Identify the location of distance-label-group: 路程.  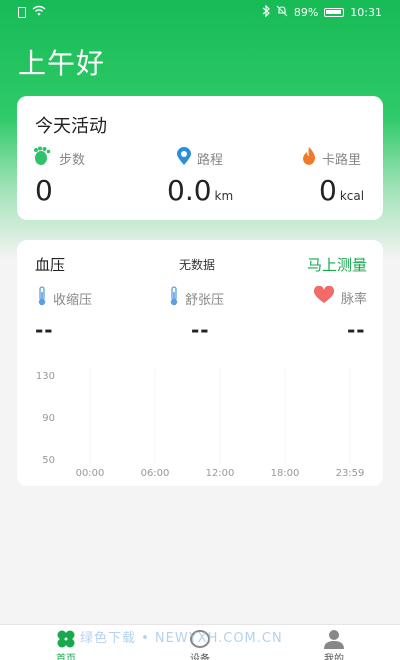
(199, 158).